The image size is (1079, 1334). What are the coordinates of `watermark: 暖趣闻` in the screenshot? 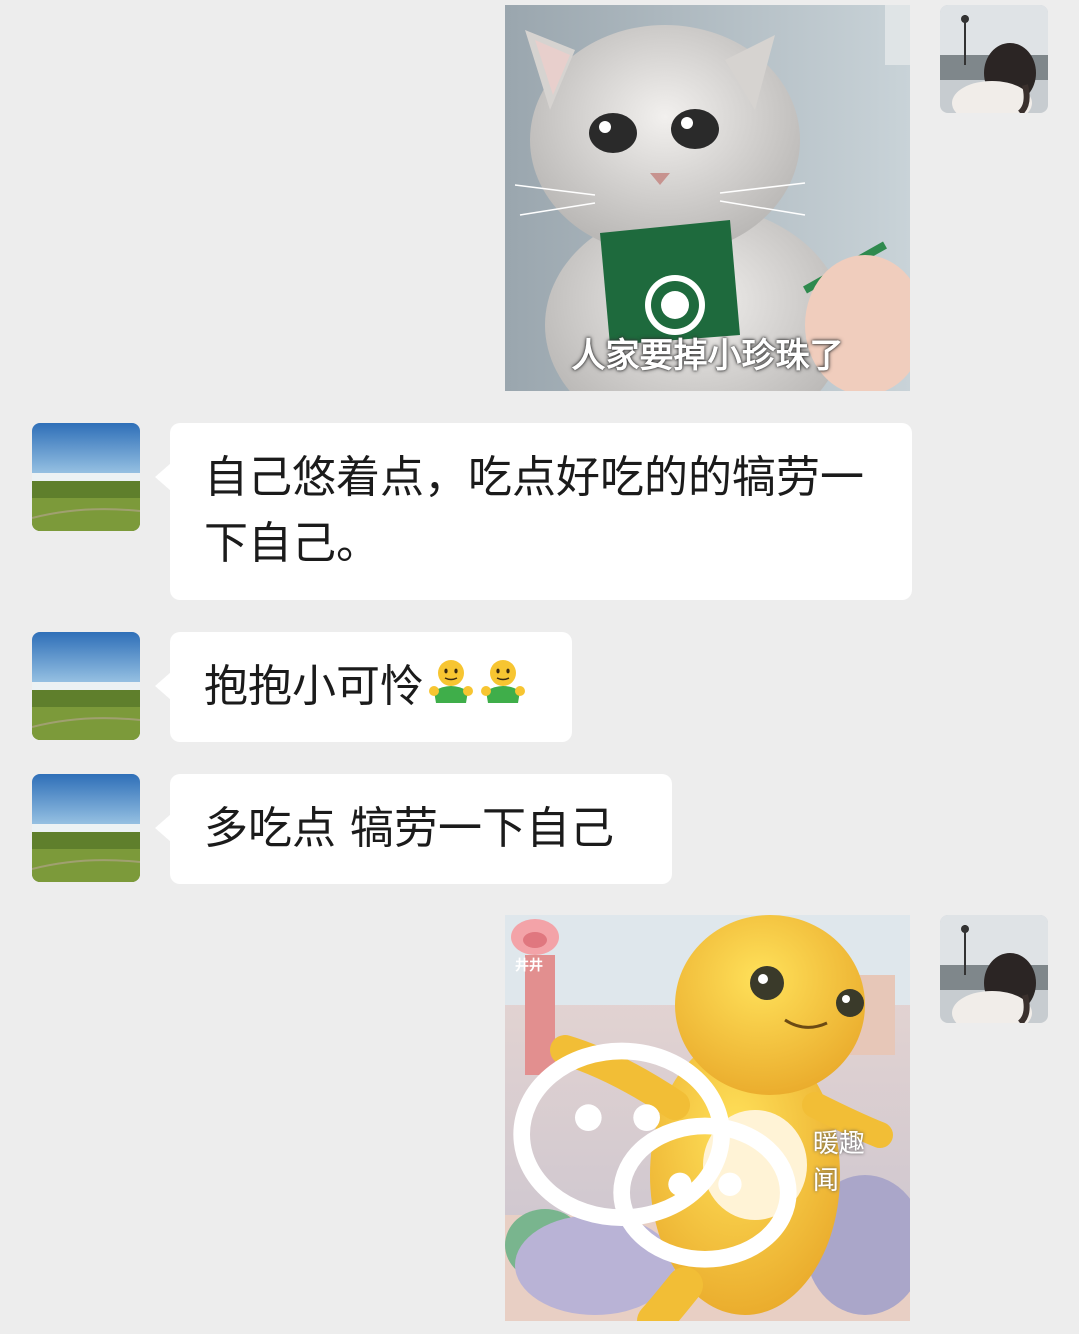 It's located at (690, 1159).